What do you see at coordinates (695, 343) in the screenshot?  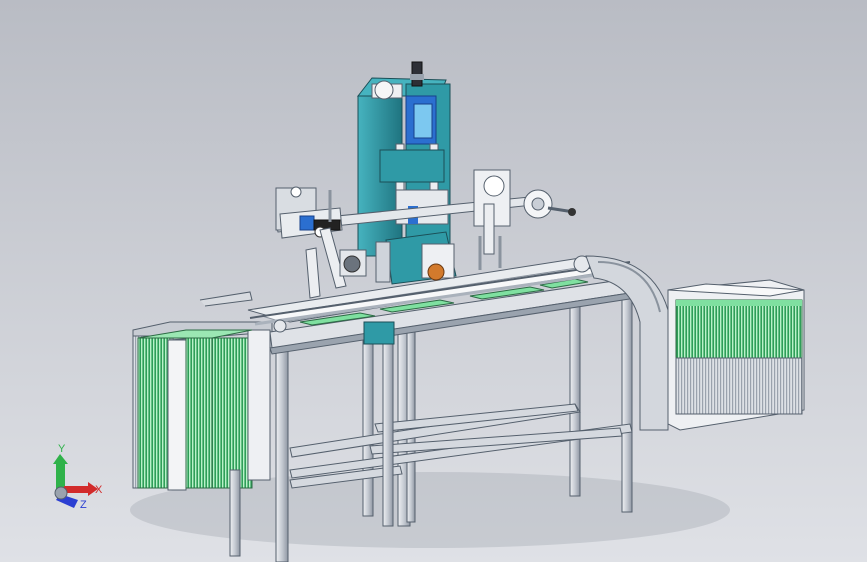 I see `right-product-stacker` at bounding box center [695, 343].